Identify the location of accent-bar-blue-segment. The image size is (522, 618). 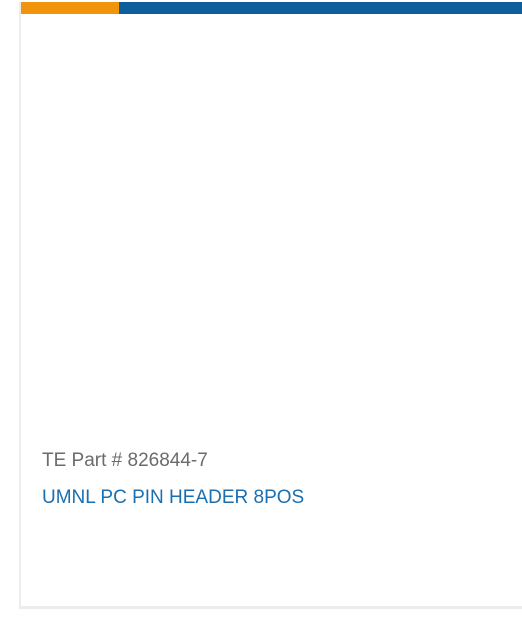
(320, 8).